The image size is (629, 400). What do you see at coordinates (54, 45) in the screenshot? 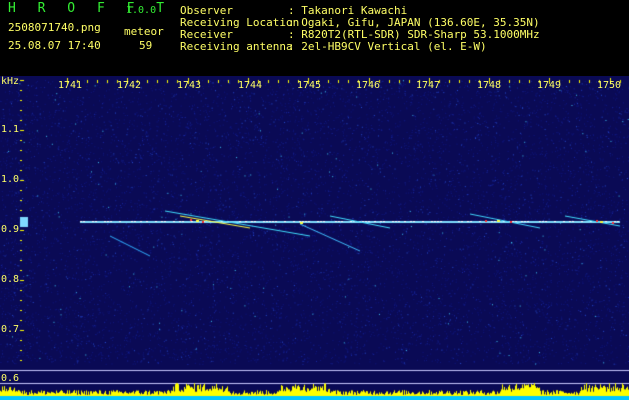
I see `file-datetime: 25.08.07 17:40` at bounding box center [54, 45].